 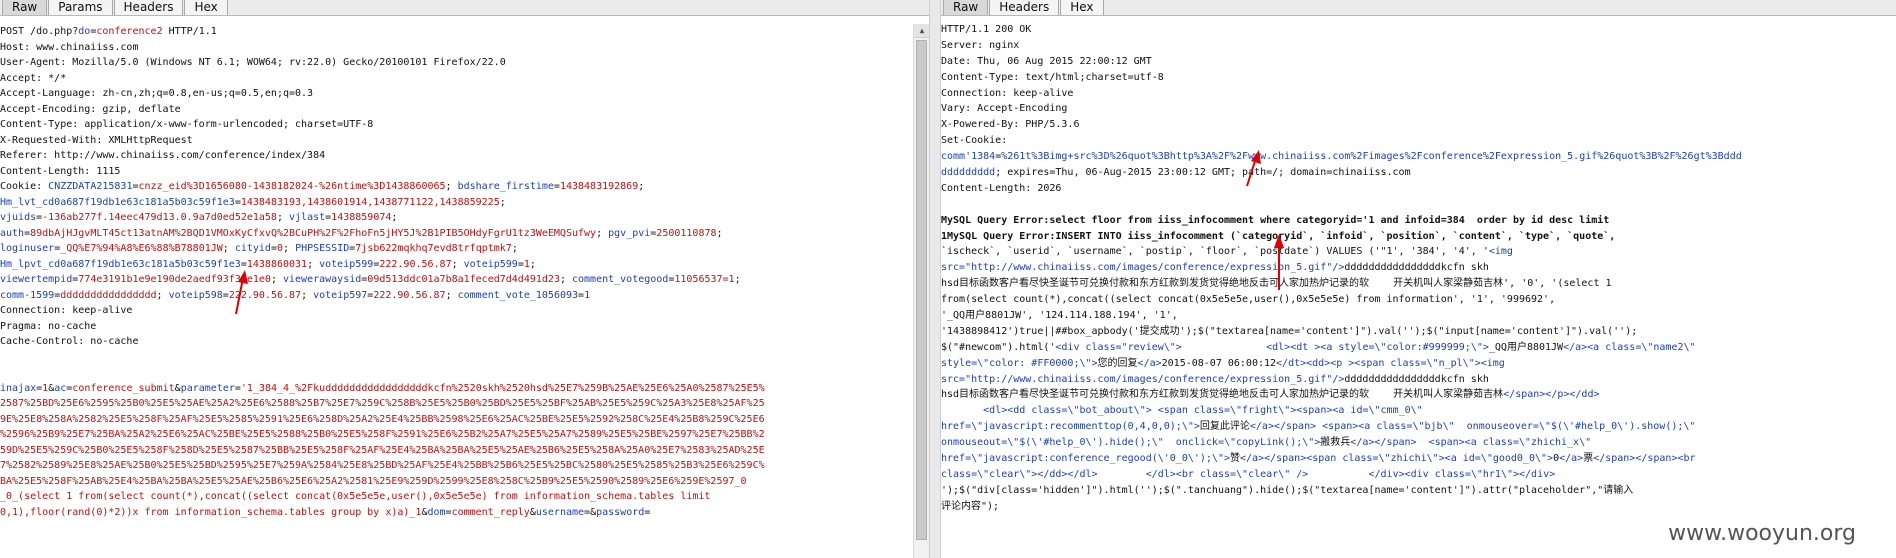 I want to click on code-token: '_QQ用户8801JW', '124.114.188.194', '1',, so click(x=1059, y=316).